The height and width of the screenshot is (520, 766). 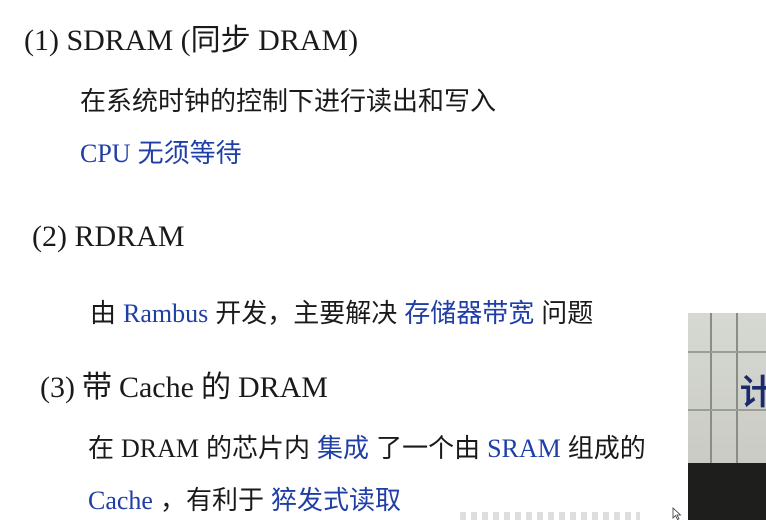 I want to click on cpu-text: CPU, so click(x=105, y=153).